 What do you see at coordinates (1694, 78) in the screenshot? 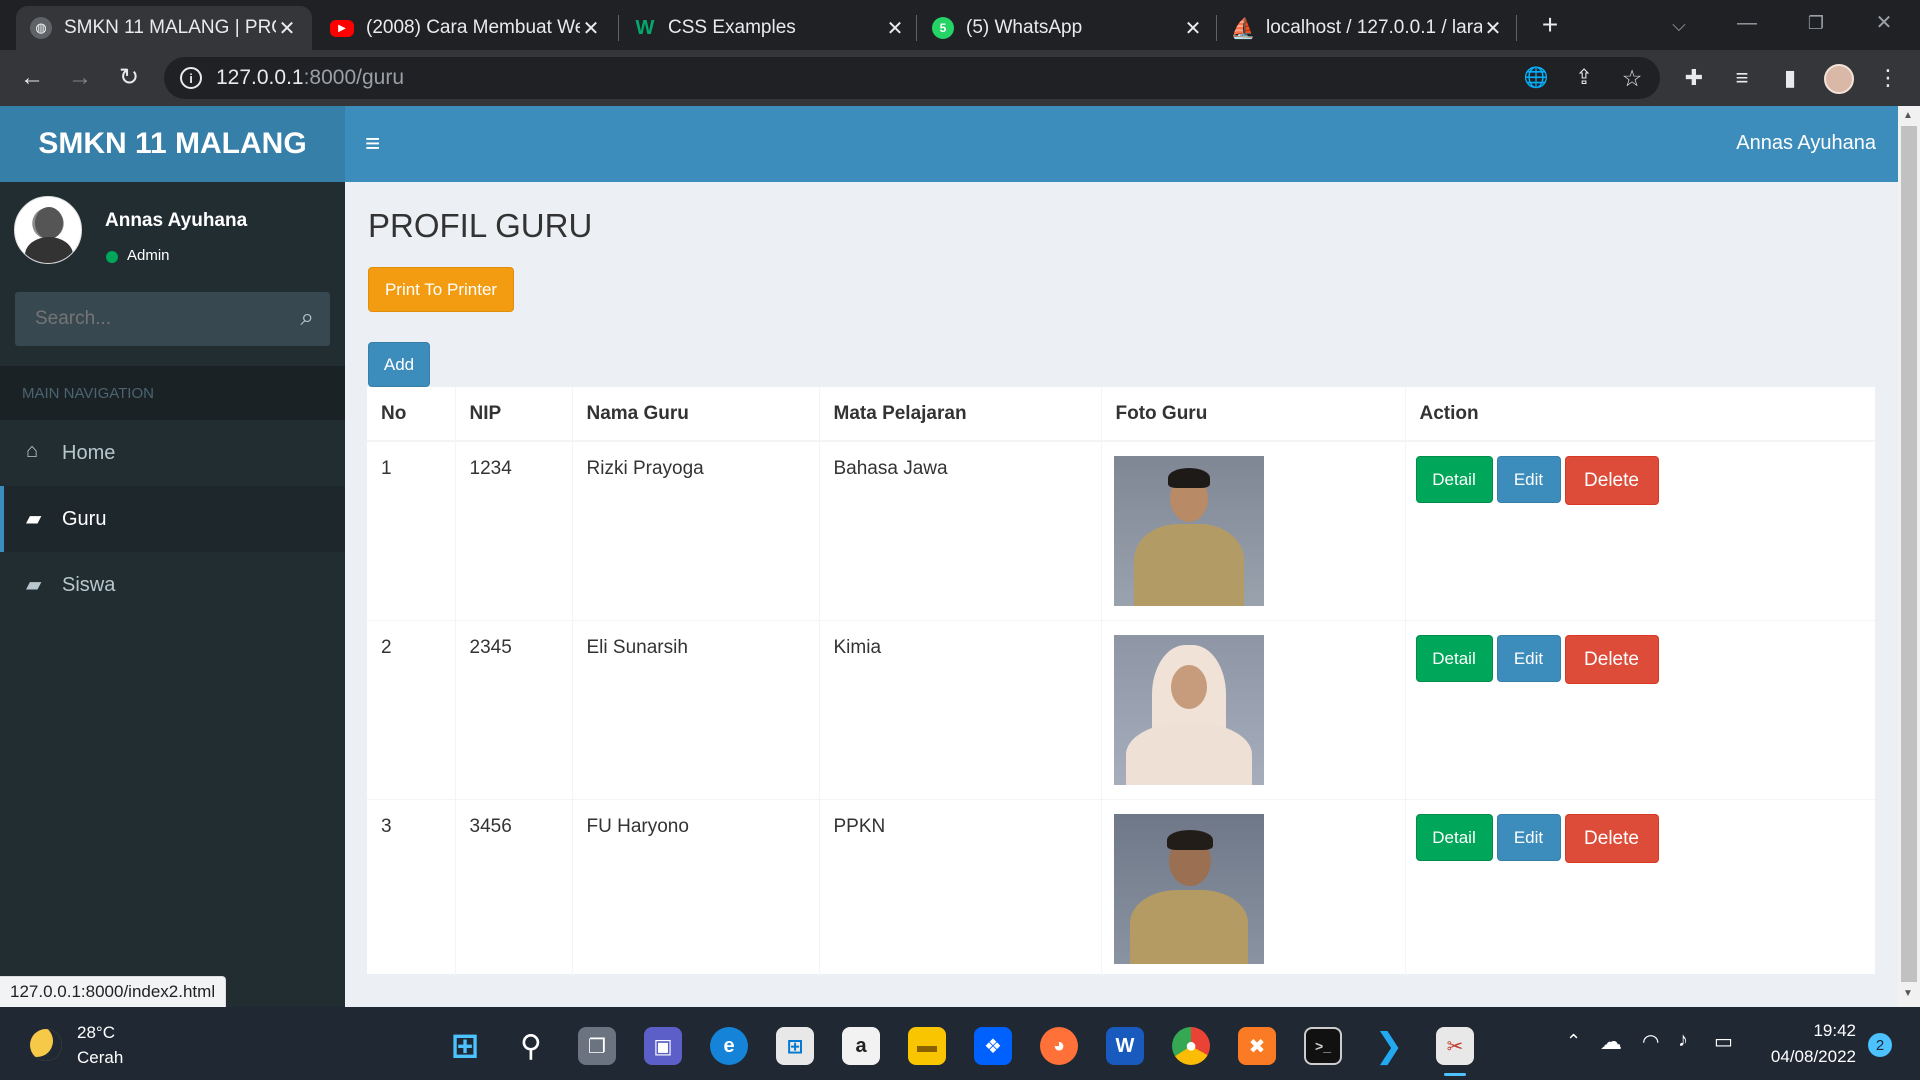
I see `extensions-puzzle-icon: ✚` at bounding box center [1694, 78].